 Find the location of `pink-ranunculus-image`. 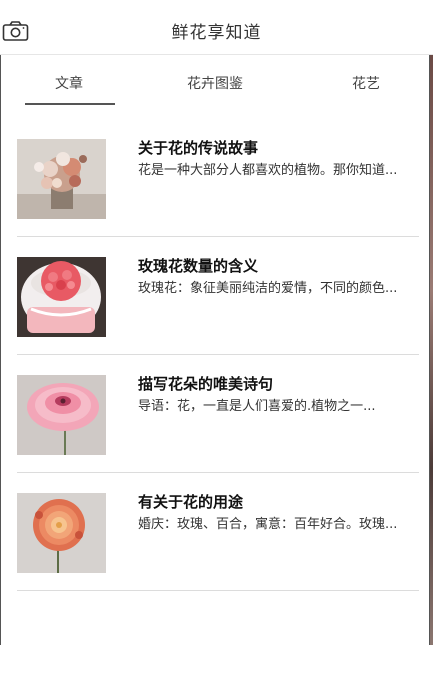

pink-ranunculus-image is located at coordinates (61, 415).